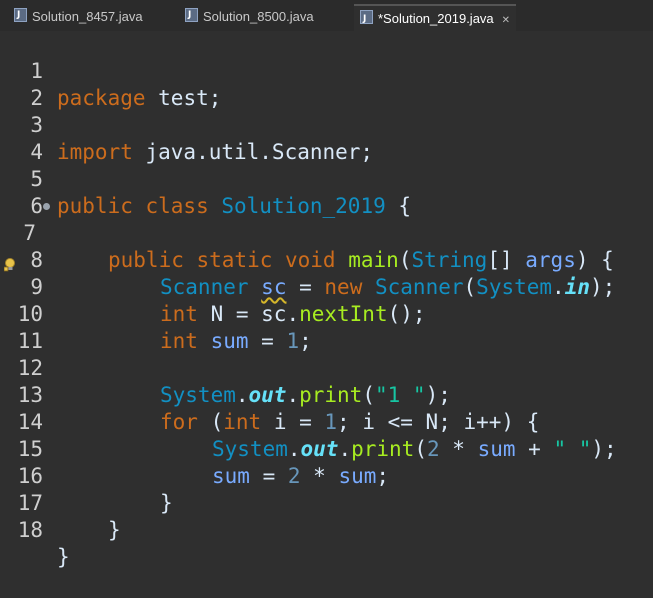  What do you see at coordinates (326, 367) in the screenshot?
I see `code-line: 12 System.out.print("1 ");` at bounding box center [326, 367].